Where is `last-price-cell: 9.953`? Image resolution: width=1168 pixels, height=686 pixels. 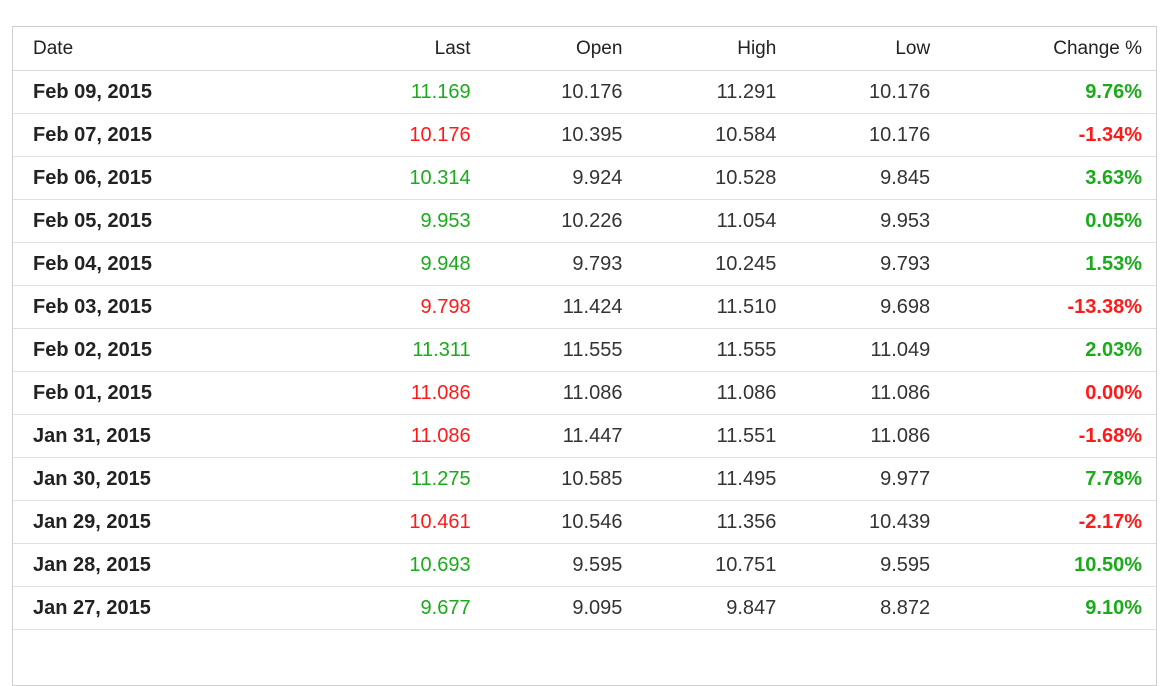 last-price-cell: 9.953 is located at coordinates (322, 221).